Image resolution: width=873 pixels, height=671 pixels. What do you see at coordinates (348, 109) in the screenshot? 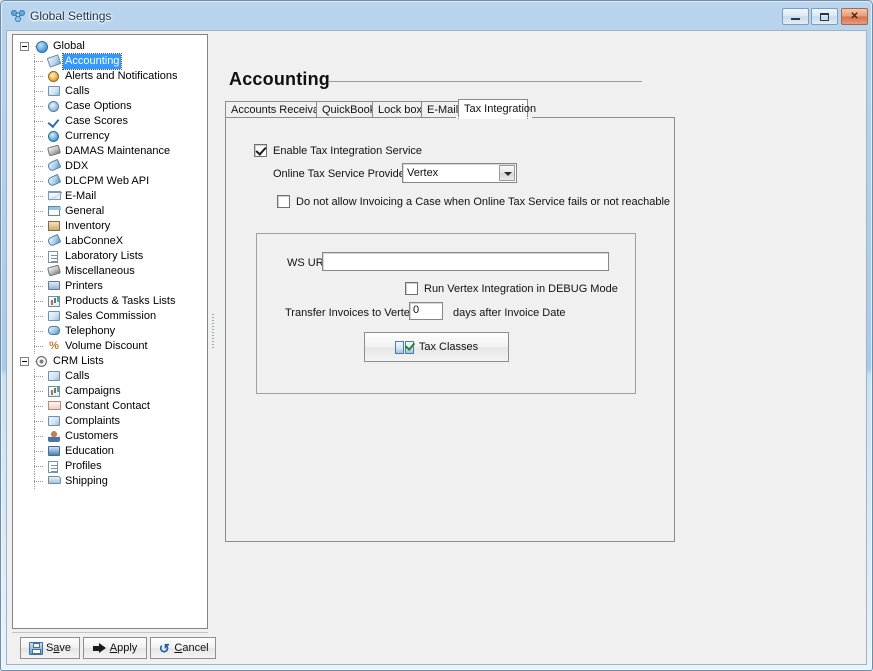
I see `tab-quickbooks: QuickBooks` at bounding box center [348, 109].